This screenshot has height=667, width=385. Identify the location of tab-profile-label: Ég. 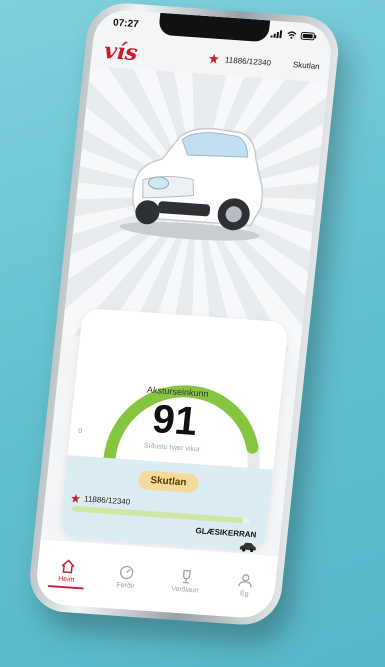
(244, 594).